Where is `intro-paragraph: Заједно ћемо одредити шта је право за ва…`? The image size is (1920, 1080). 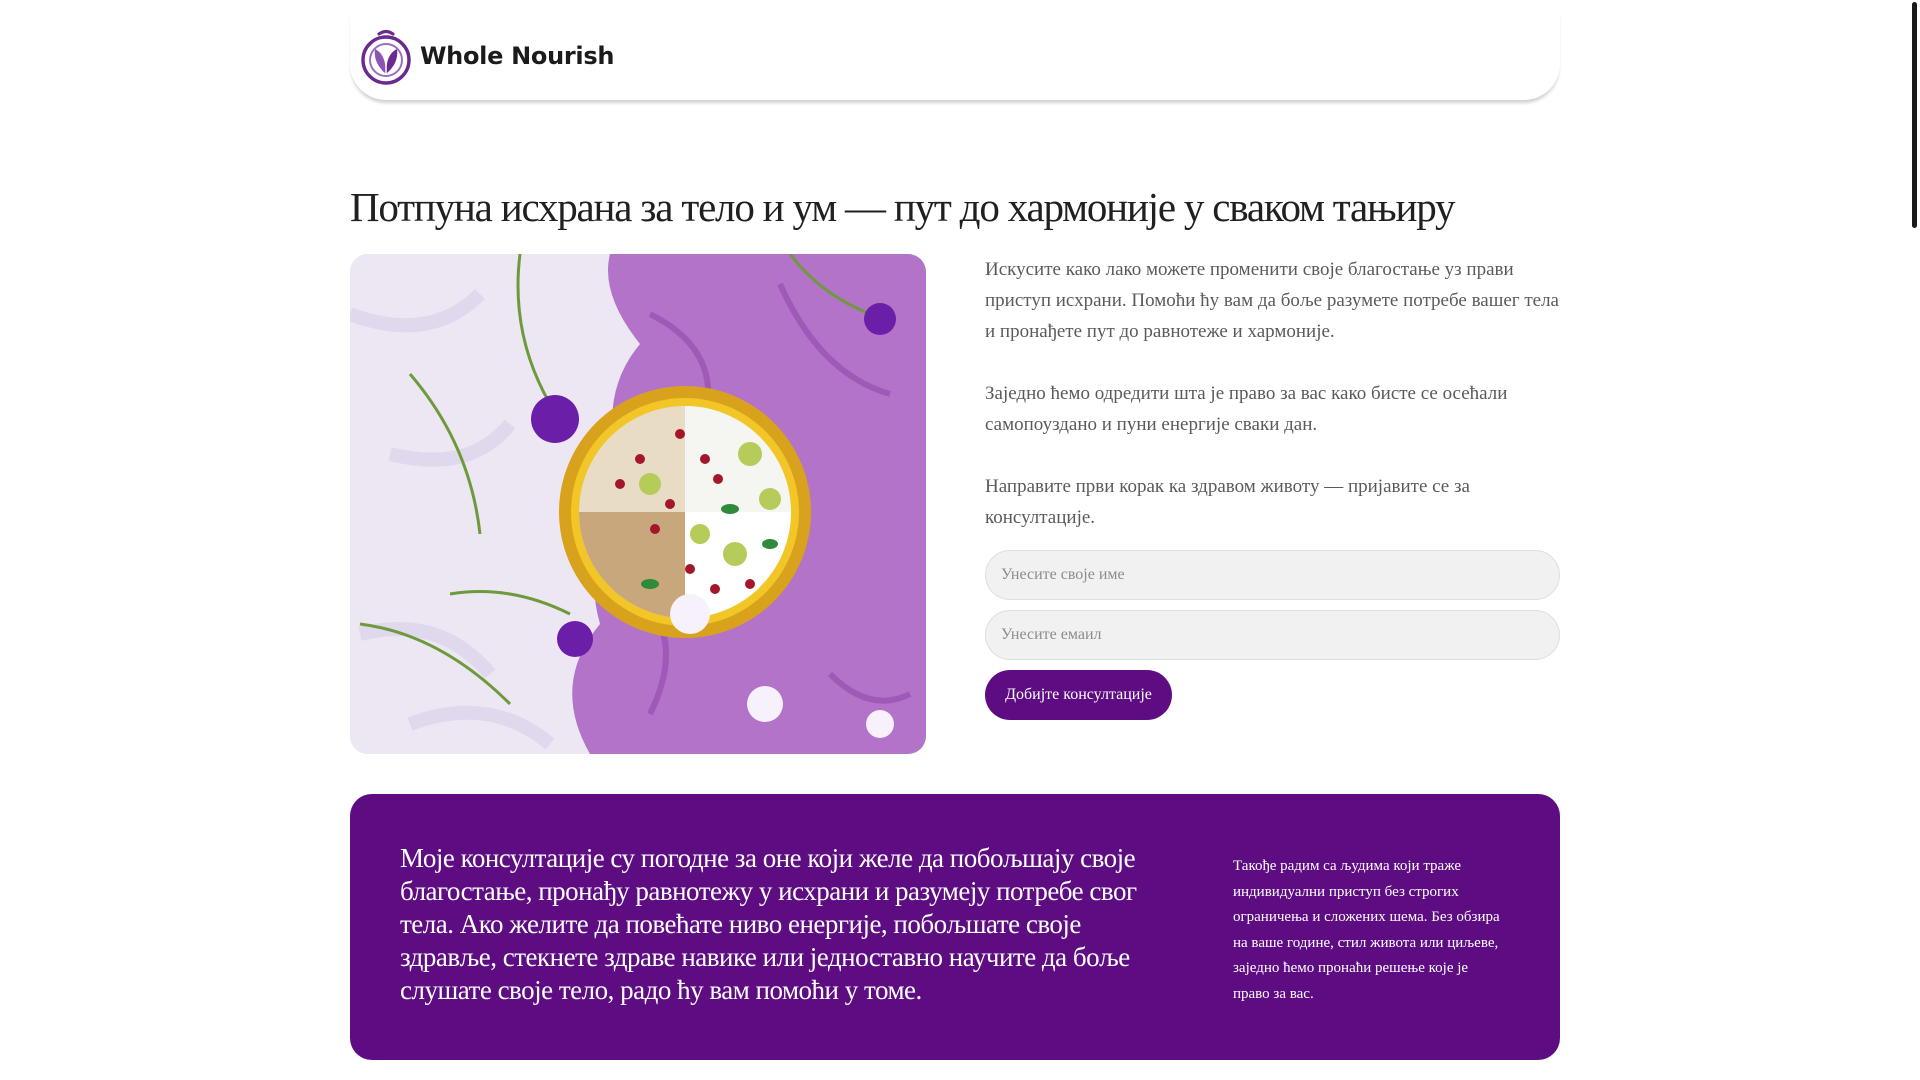
intro-paragraph: Заједно ћемо одредити шта је право за ва… is located at coordinates (1246, 409).